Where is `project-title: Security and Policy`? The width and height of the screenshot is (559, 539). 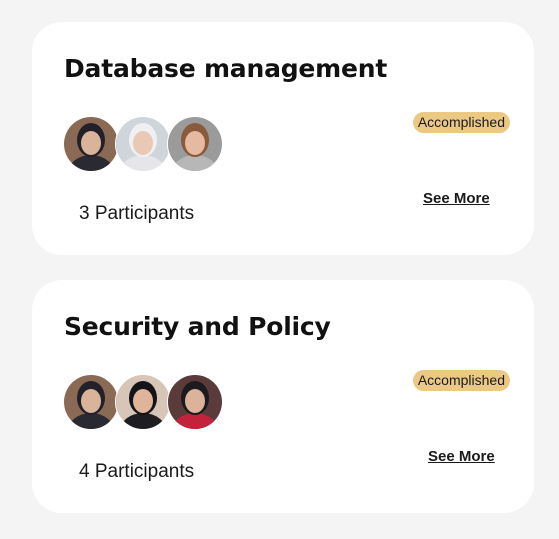
project-title: Security and Policy is located at coordinates (197, 326).